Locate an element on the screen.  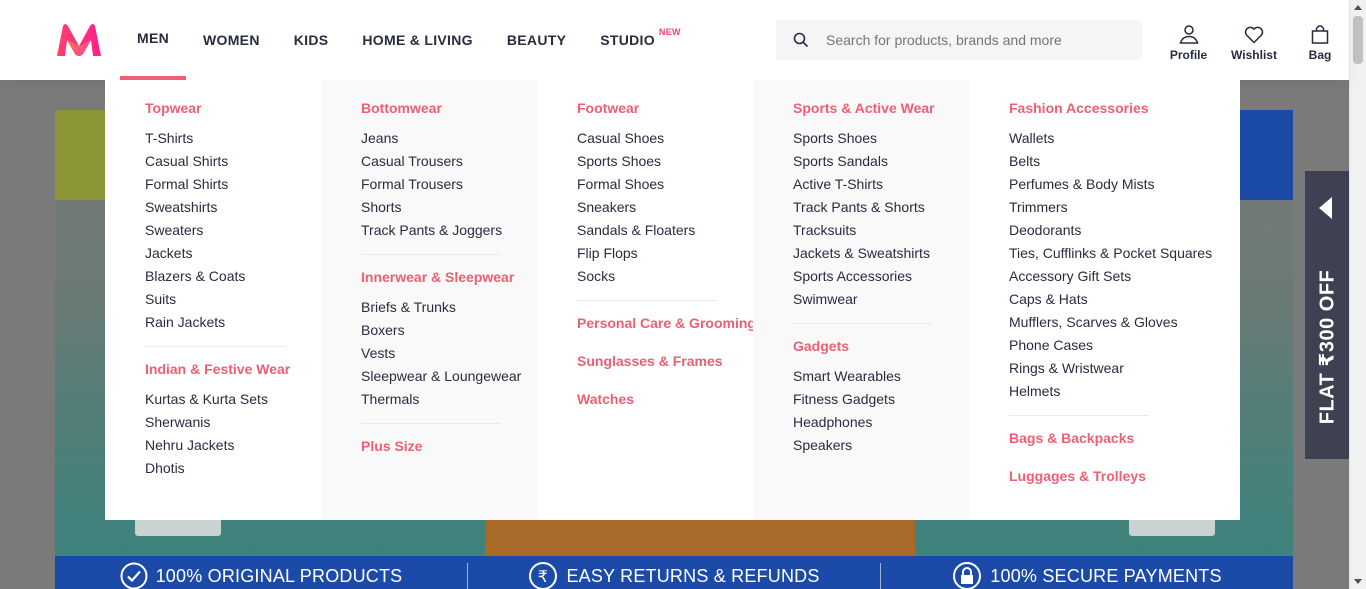
submenu-item: Sports Sandals is located at coordinates (861, 161).